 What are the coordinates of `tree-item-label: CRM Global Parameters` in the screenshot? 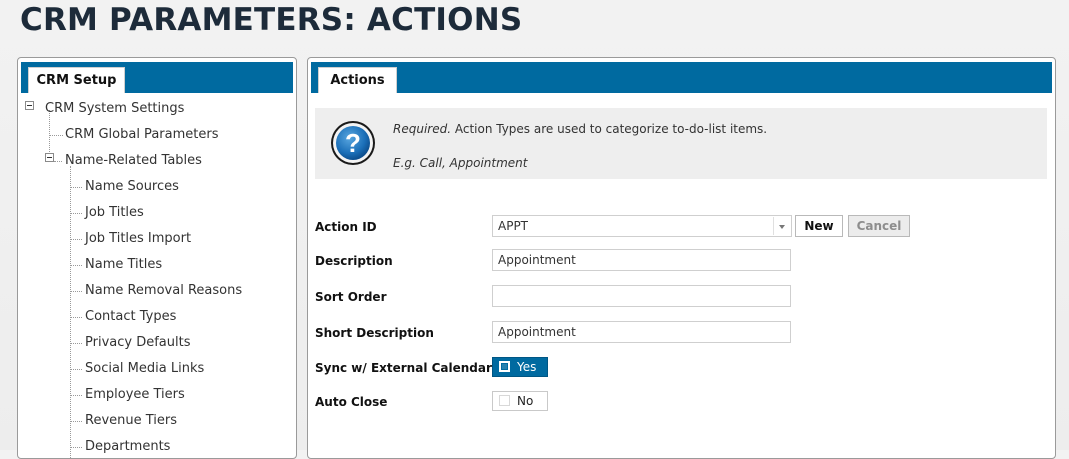 It's located at (142, 134).